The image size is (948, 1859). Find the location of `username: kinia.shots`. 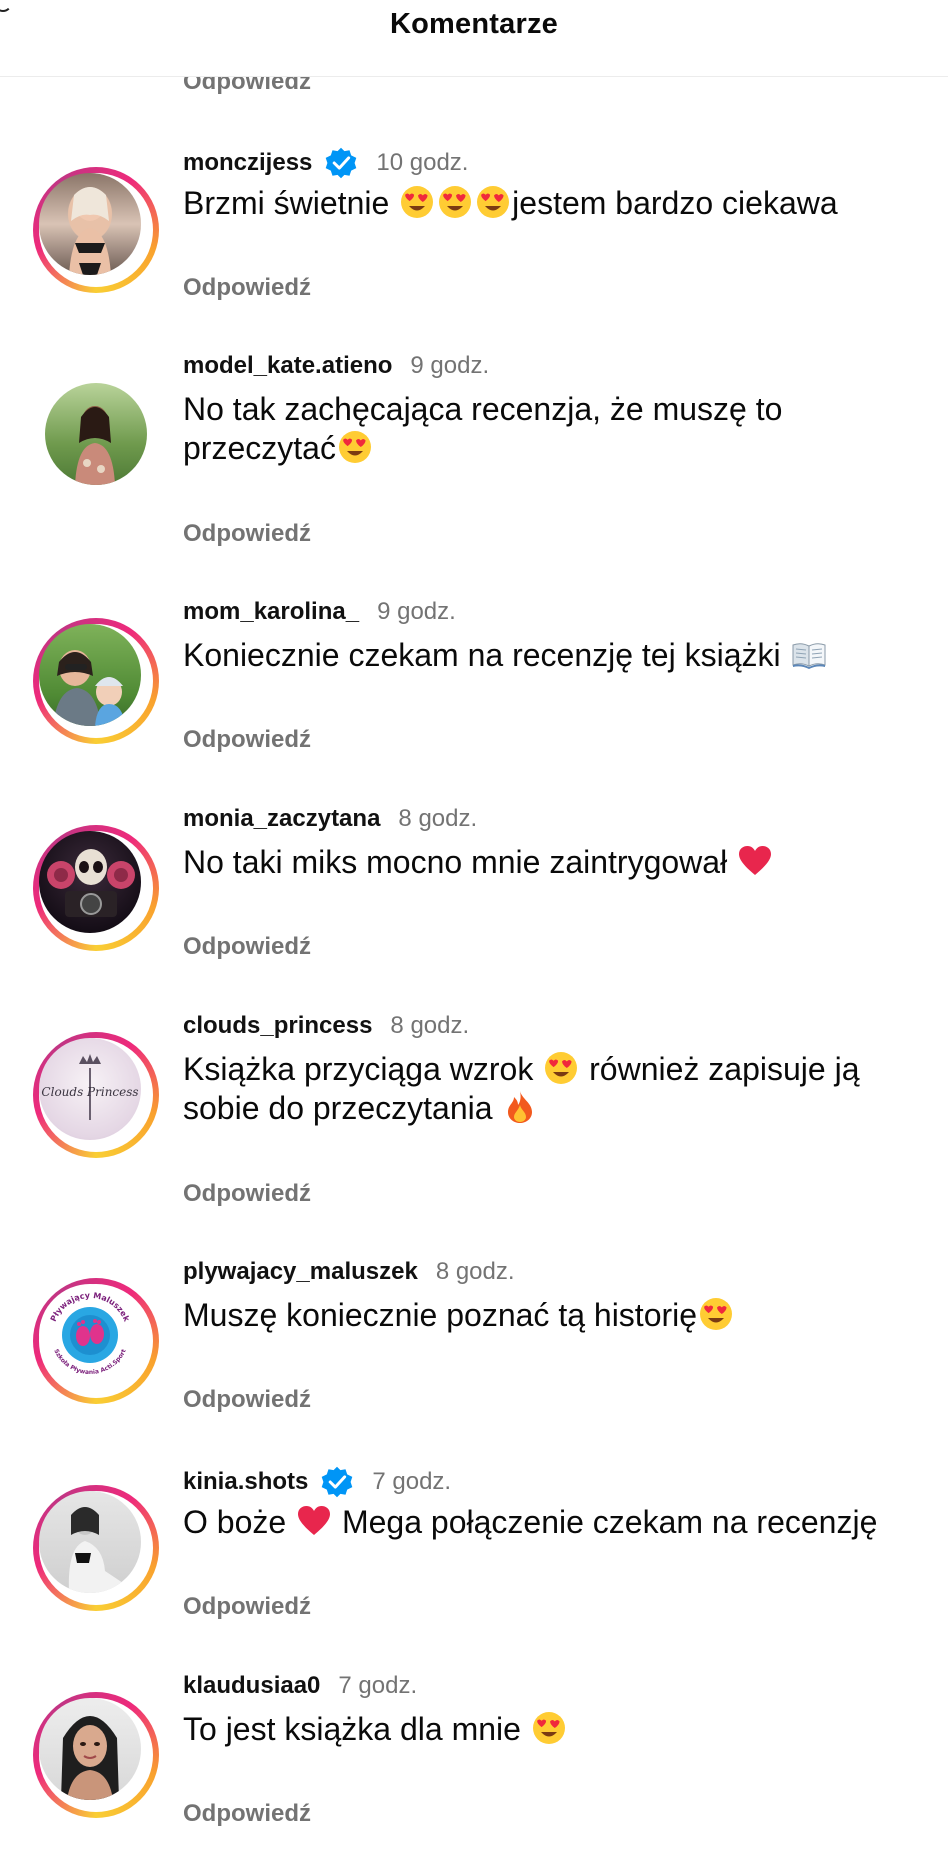

username: kinia.shots is located at coordinates (245, 1482).